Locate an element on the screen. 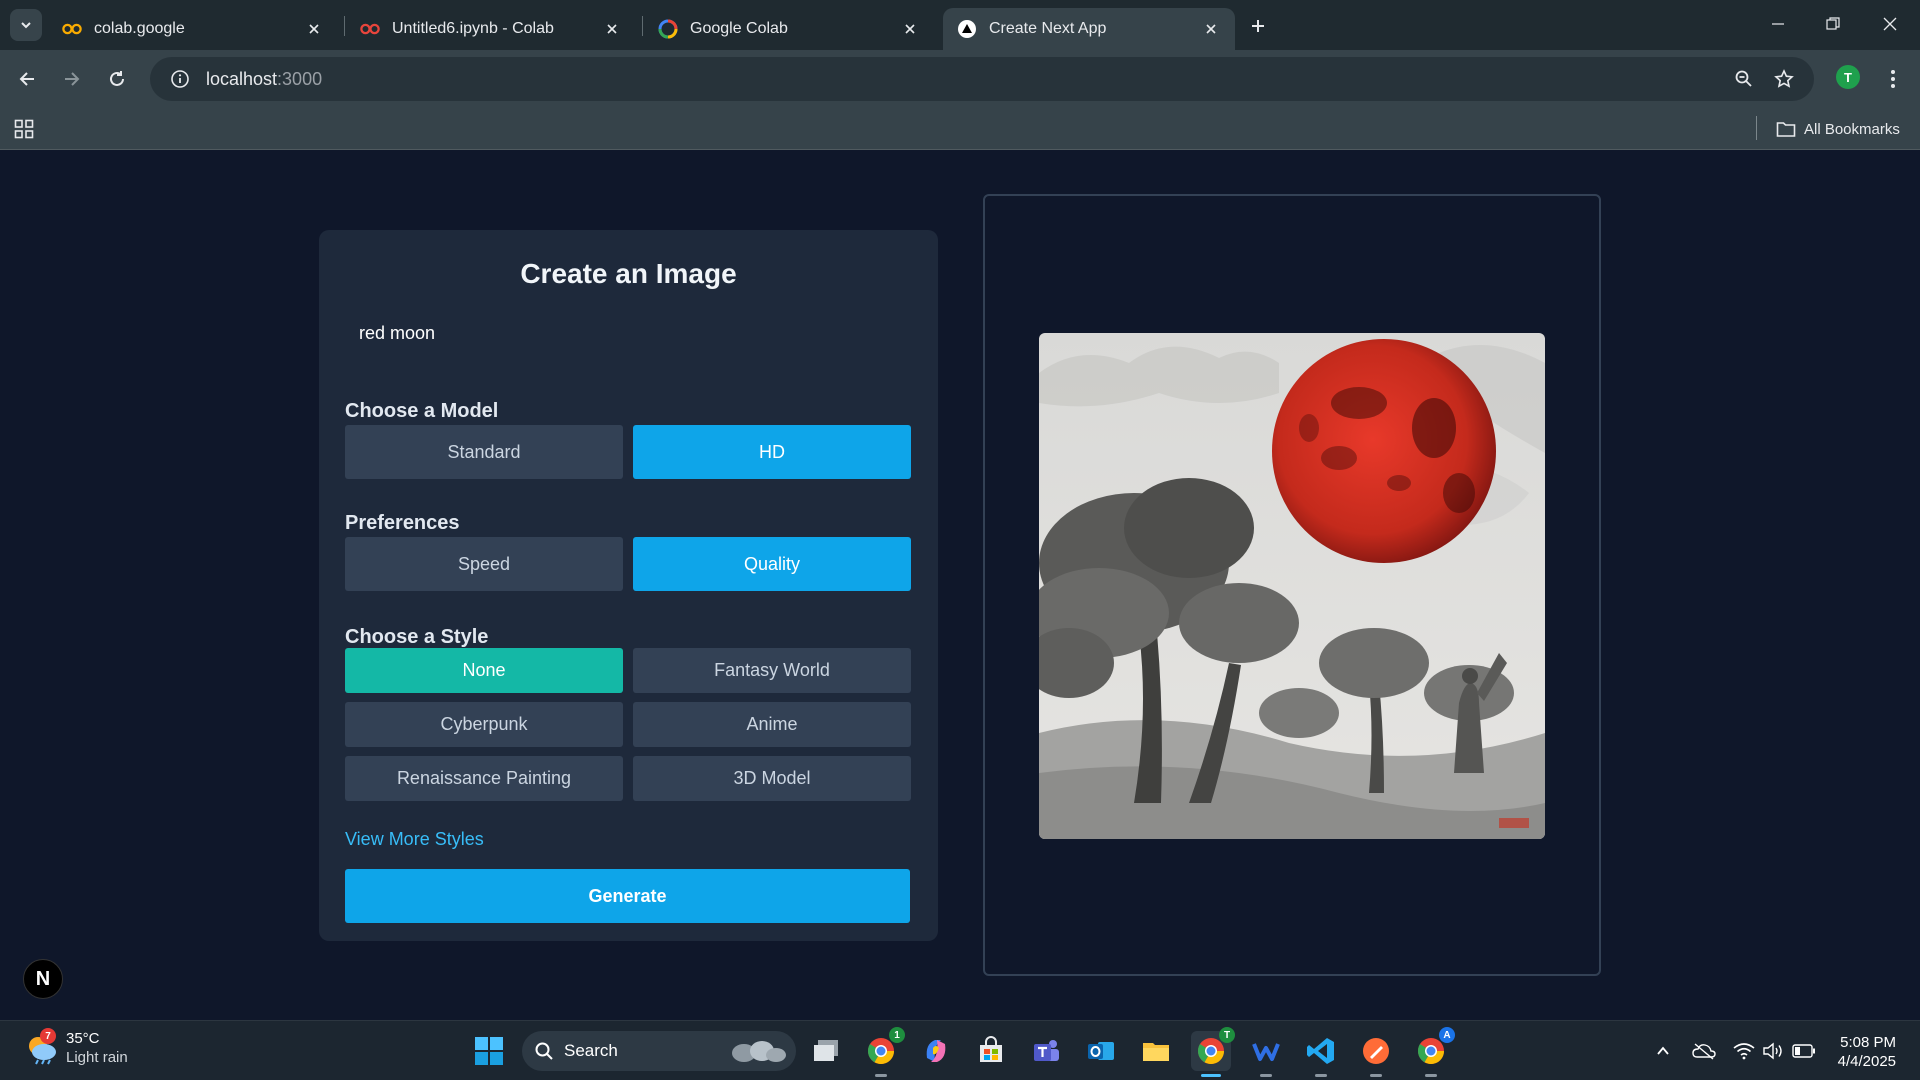  model-option-hd: HD is located at coordinates (772, 452).